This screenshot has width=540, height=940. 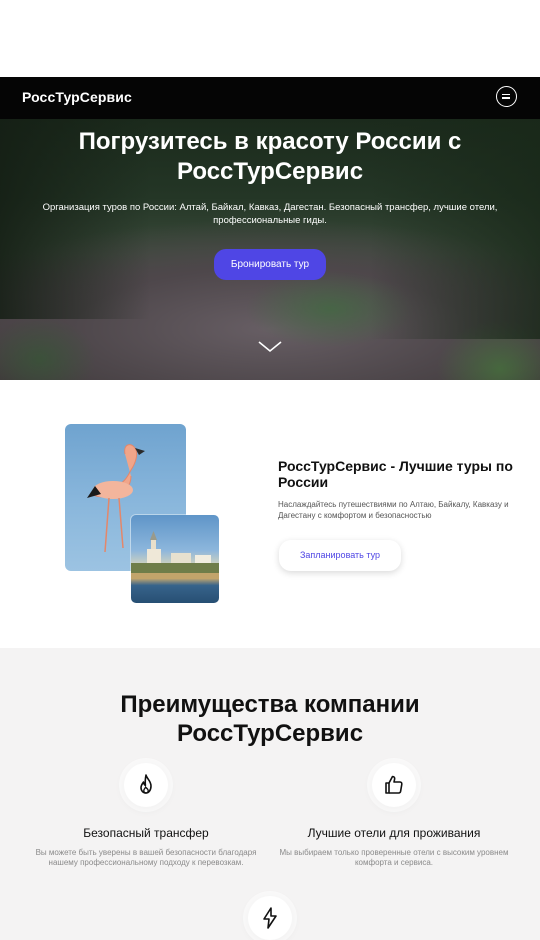 I want to click on lightning-icon, so click(x=270, y=918).